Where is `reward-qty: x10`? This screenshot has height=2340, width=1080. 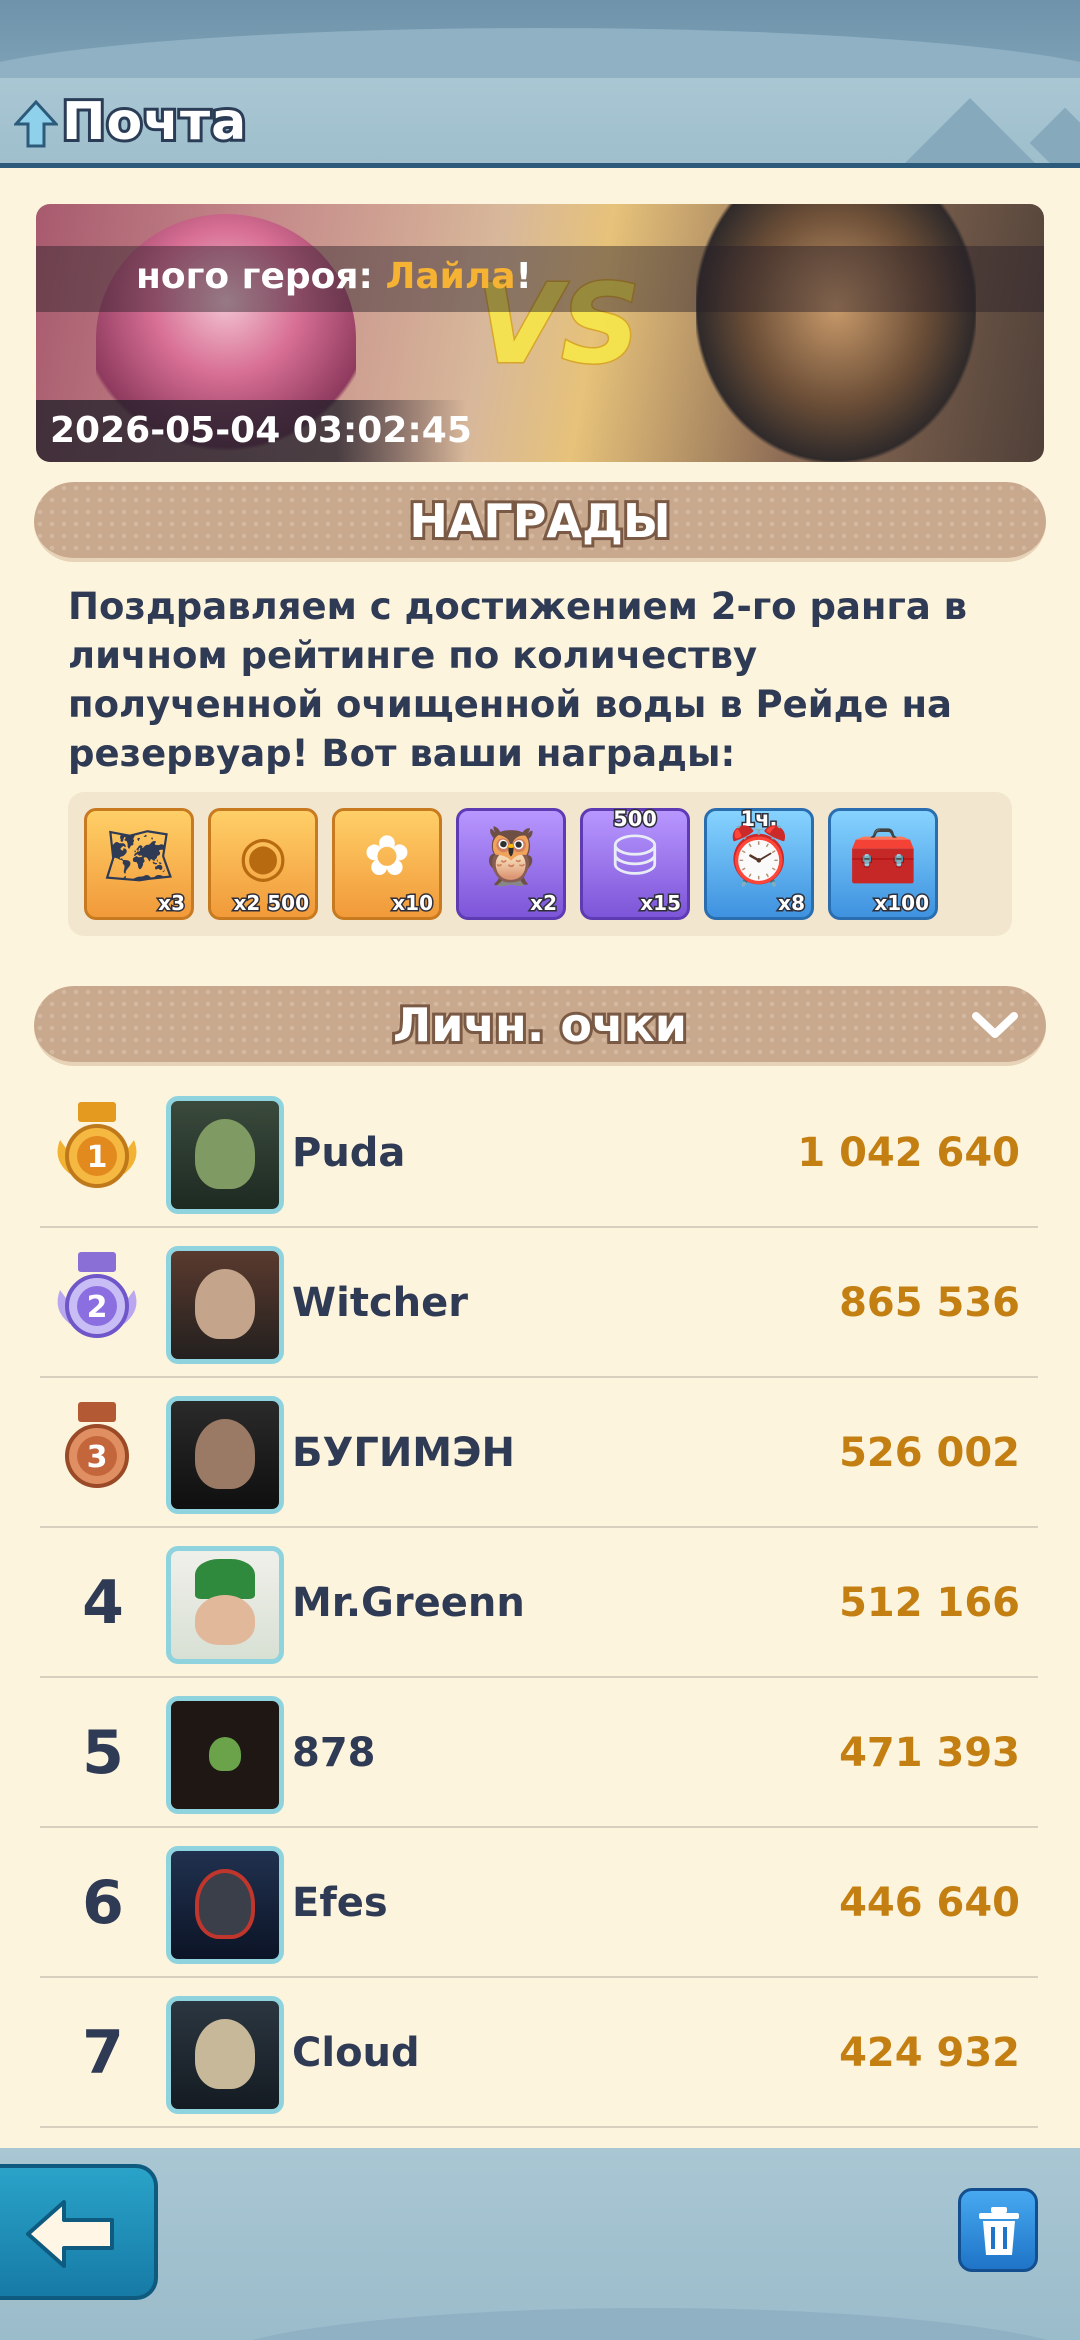 reward-qty: x10 is located at coordinates (413, 903).